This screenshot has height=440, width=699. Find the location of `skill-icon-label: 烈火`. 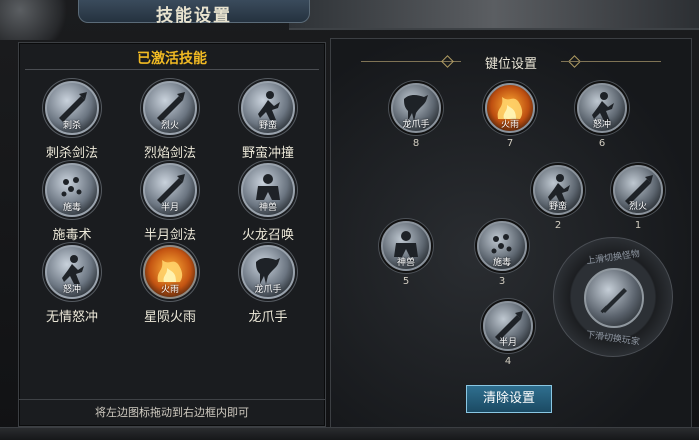

skill-icon-label: 烈火 is located at coordinates (169, 126).